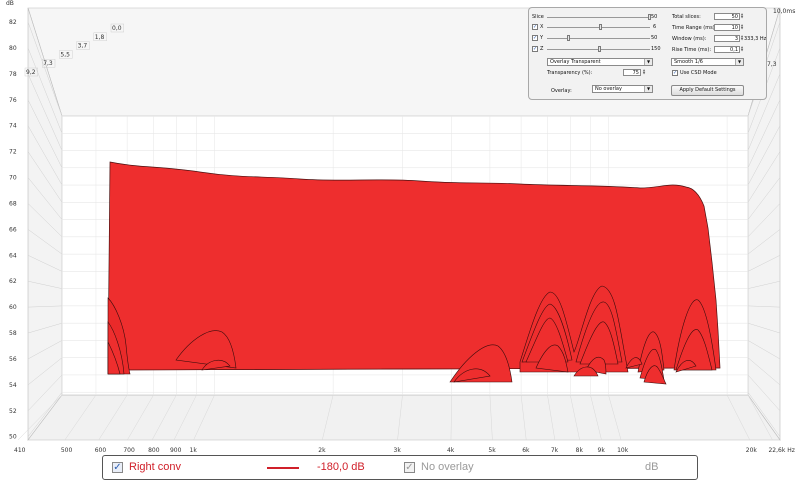 Image resolution: width=800 pixels, height=482 pixels. I want to click on overlay-mode-select: Overlay Transparent ▼, so click(600, 62).